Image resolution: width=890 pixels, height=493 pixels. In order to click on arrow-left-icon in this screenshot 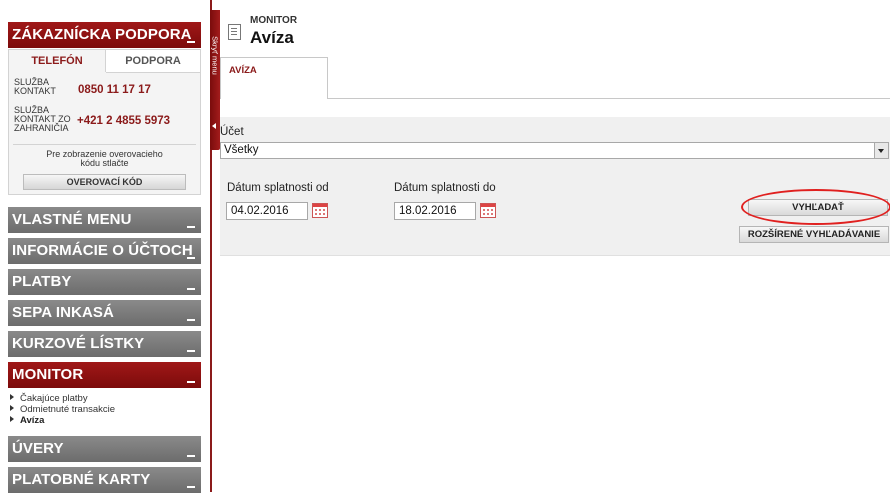, I will do `click(214, 126)`.